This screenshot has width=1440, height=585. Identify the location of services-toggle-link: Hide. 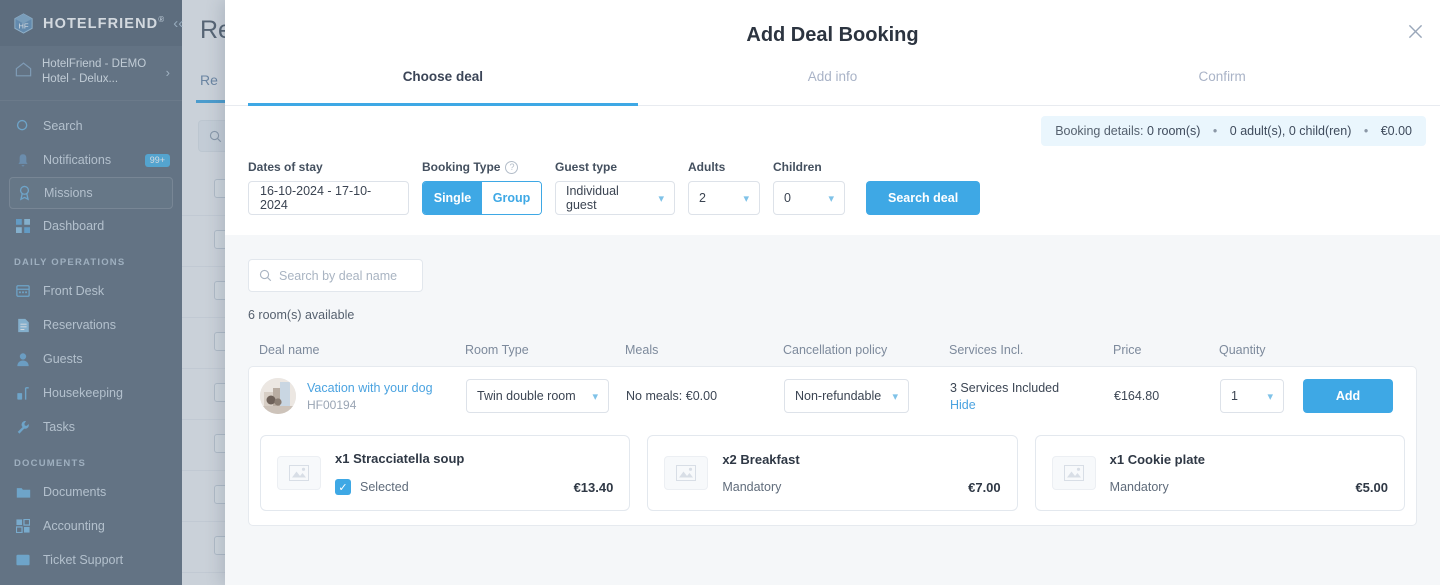
(1032, 405).